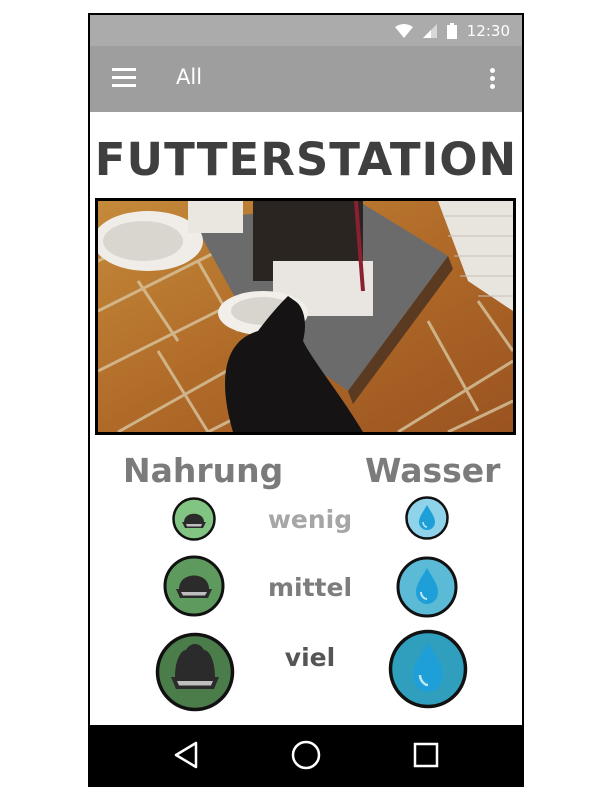 This screenshot has height=800, width=600. What do you see at coordinates (310, 587) in the screenshot?
I see `level-label-medium: mittel` at bounding box center [310, 587].